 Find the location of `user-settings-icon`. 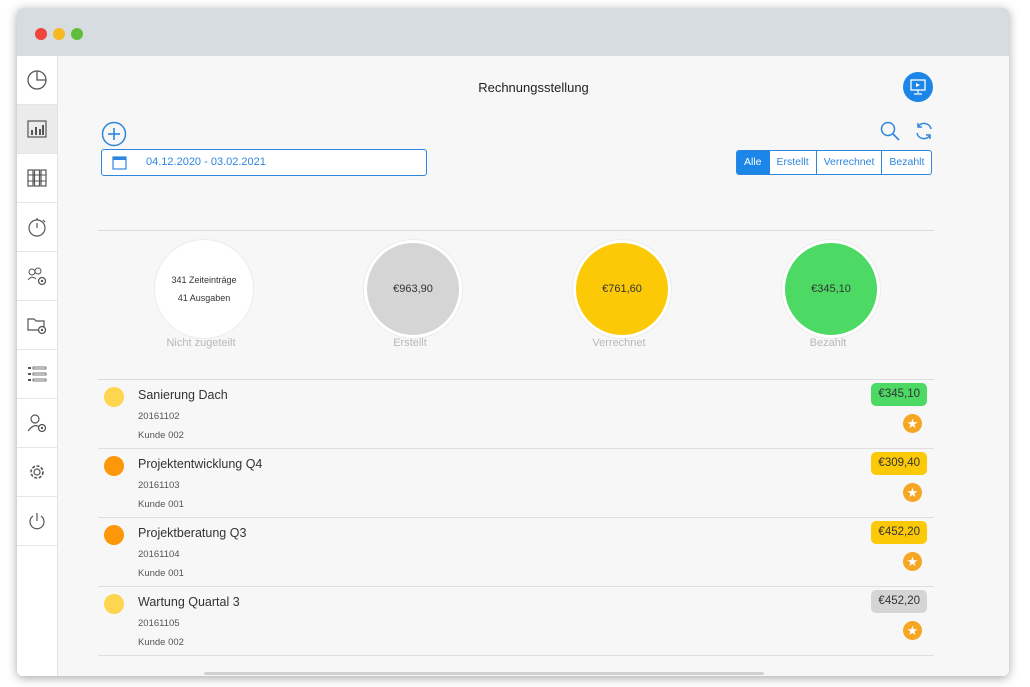

user-settings-icon is located at coordinates (37, 423).